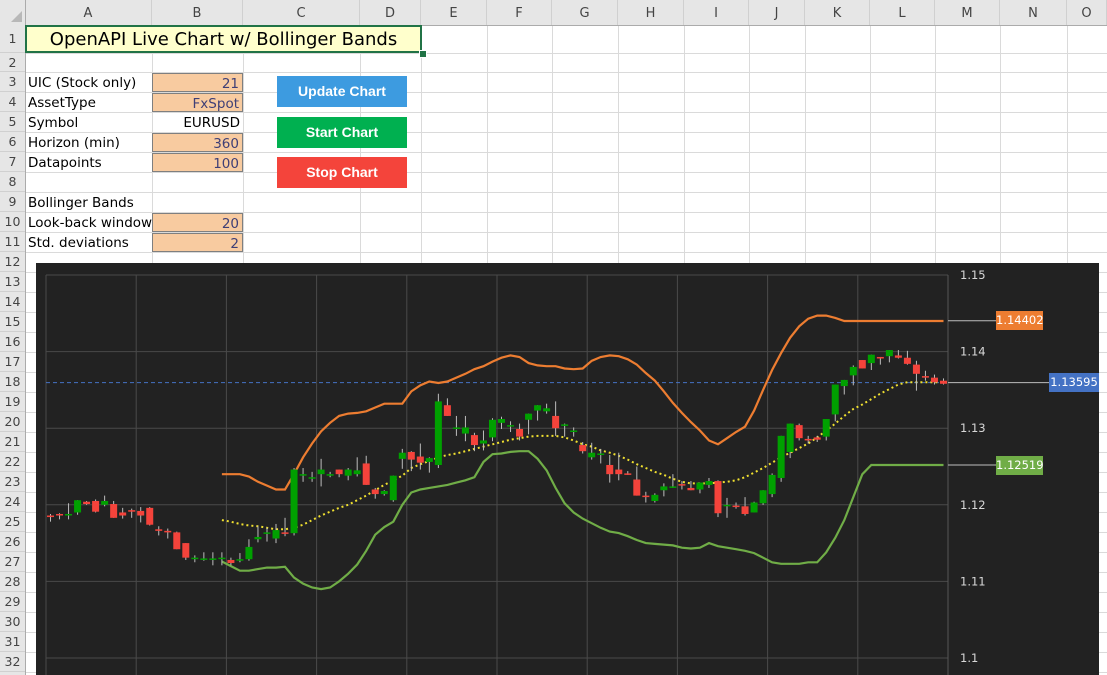 Image resolution: width=1107 pixels, height=675 pixels. Describe the element at coordinates (12, 142) in the screenshot. I see `row-header-6: 6` at that location.